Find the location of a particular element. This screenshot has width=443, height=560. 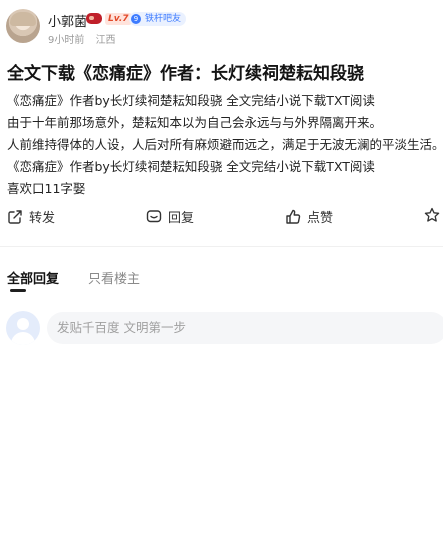

comment-input: 发贴千百度 文明第一步 is located at coordinates (245, 328).